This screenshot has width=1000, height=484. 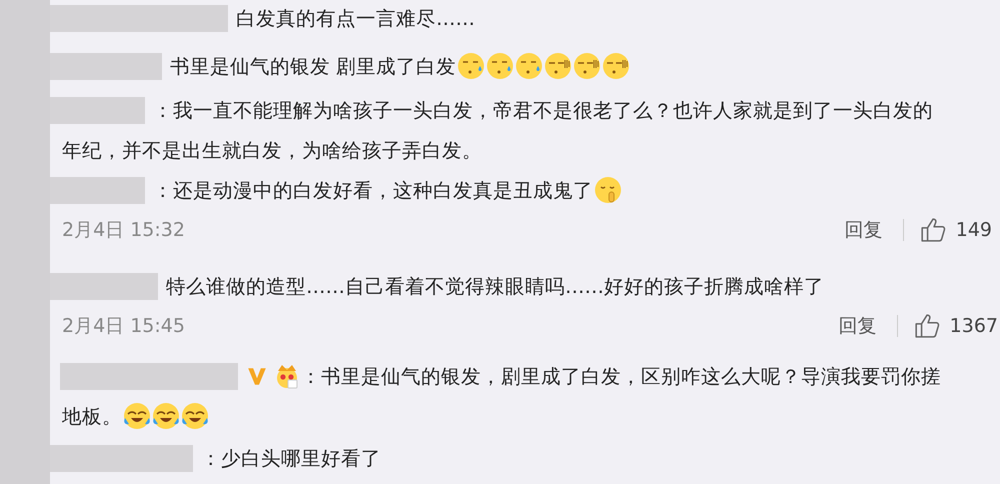 I want to click on comment-text: ：还是动漫中的白发好看，这种白发真是丑成鬼了, so click(x=373, y=191).